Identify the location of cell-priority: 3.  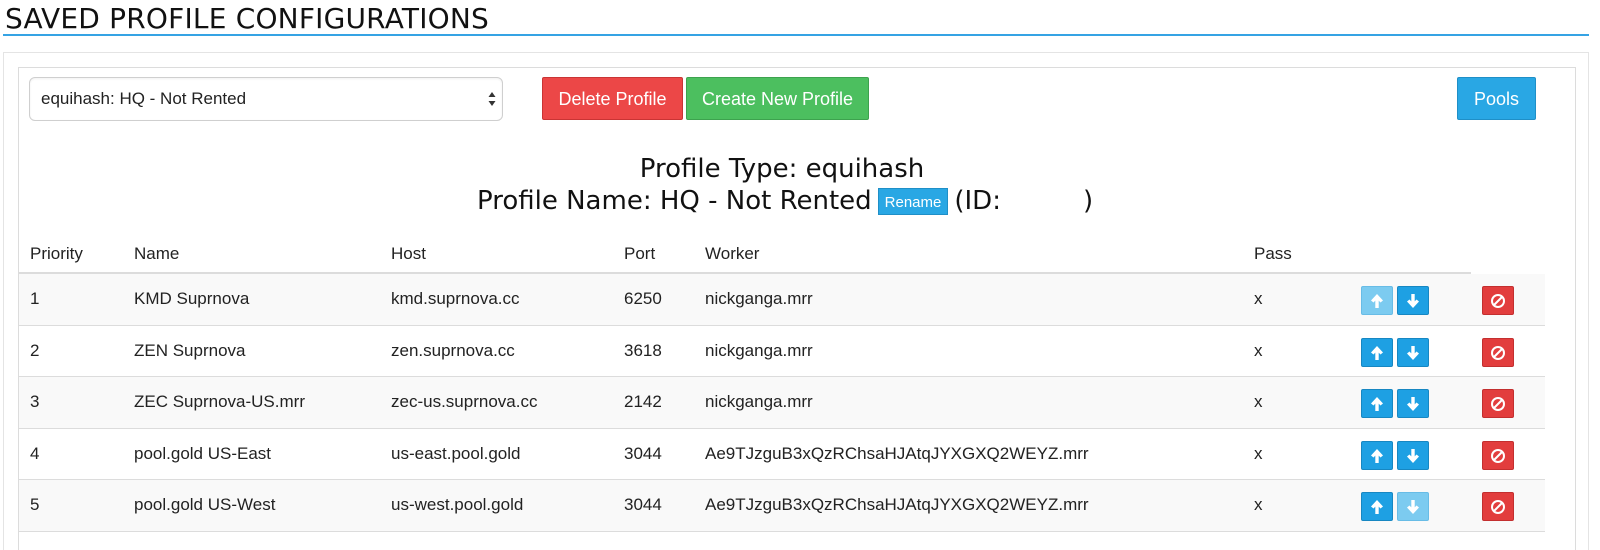
(35, 402).